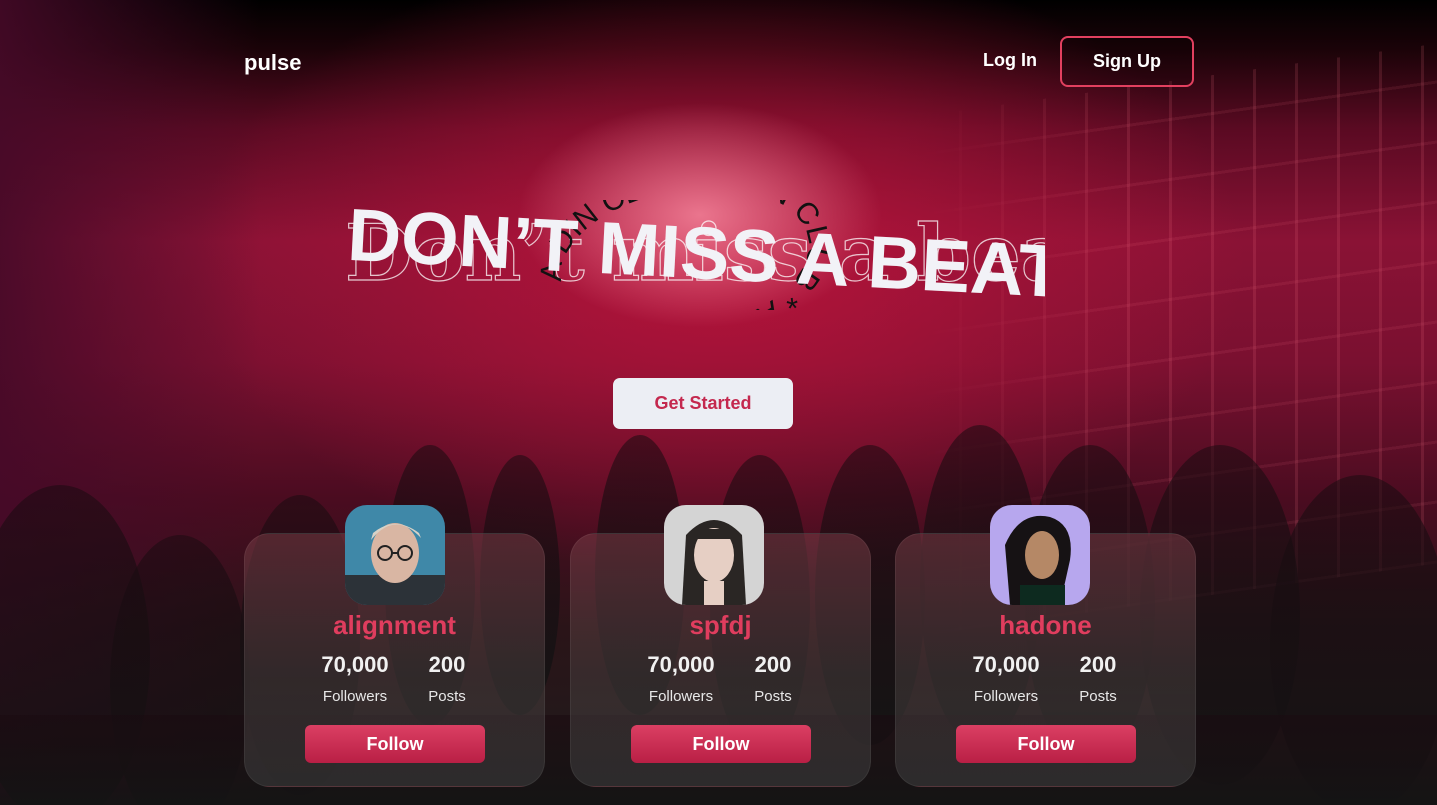  Describe the element at coordinates (1045, 646) in the screenshot. I see `artist-card-hadone: hadone 70,000 200 Followers Posts Follow` at that location.